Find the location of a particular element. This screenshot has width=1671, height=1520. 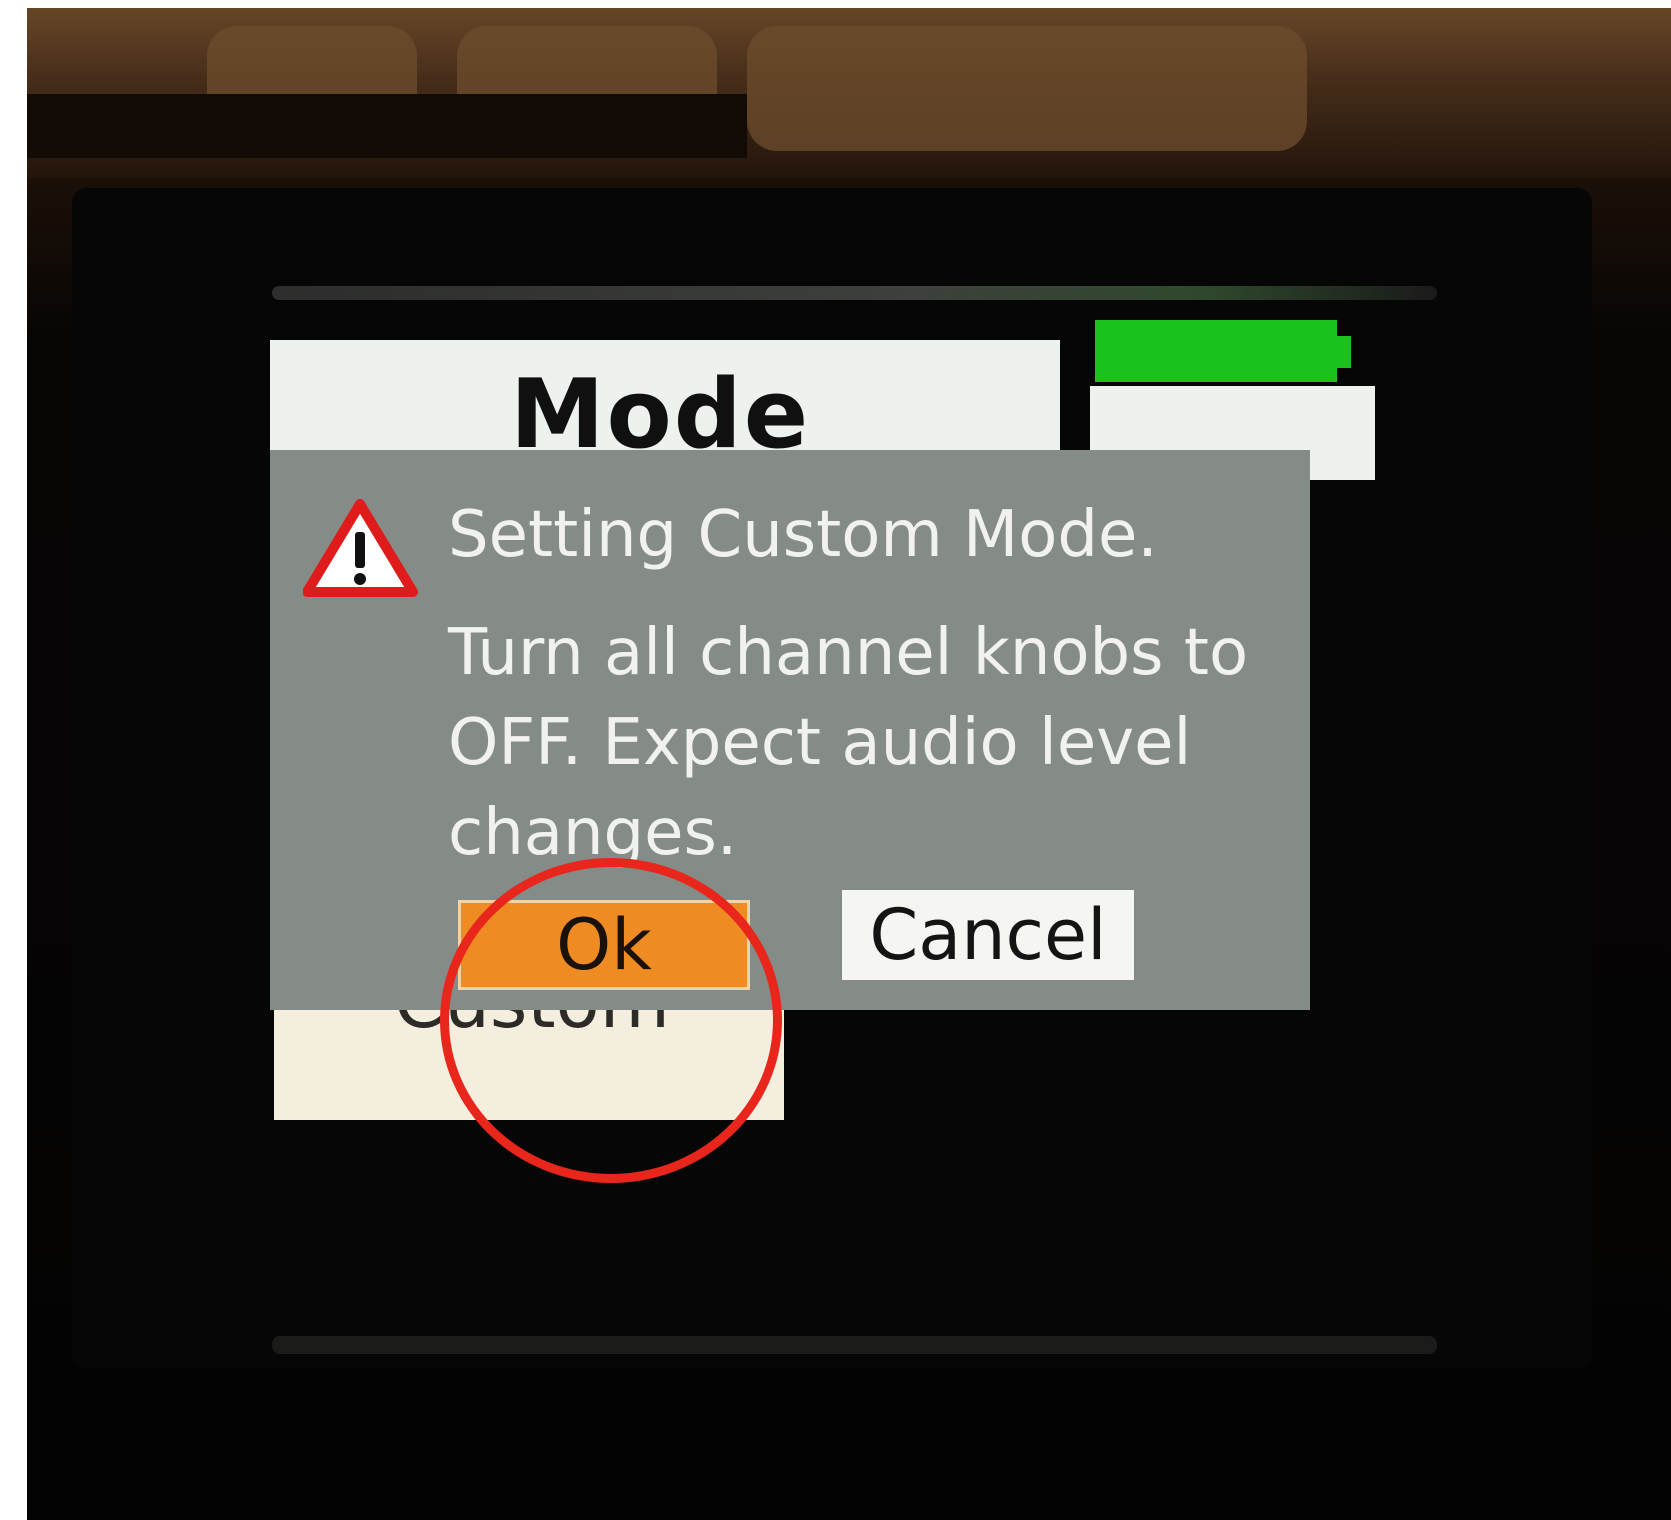

background-shape is located at coordinates (1027, 88).